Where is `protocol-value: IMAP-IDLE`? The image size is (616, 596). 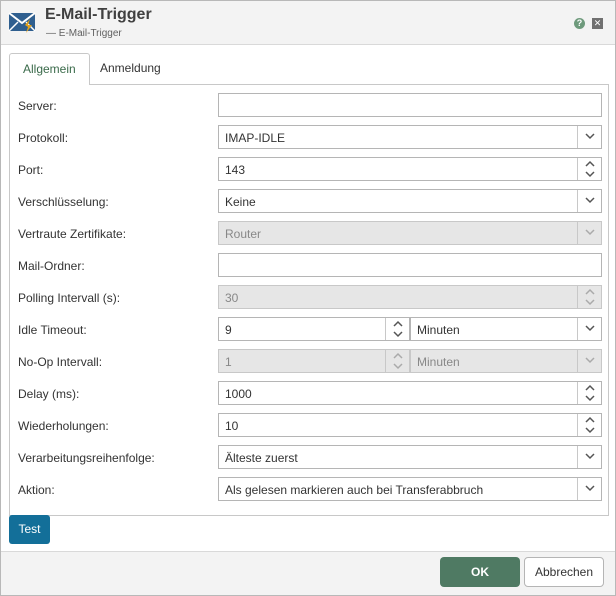
protocol-value: IMAP-IDLE is located at coordinates (255, 138).